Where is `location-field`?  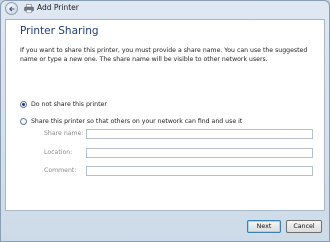 location-field is located at coordinates (199, 153).